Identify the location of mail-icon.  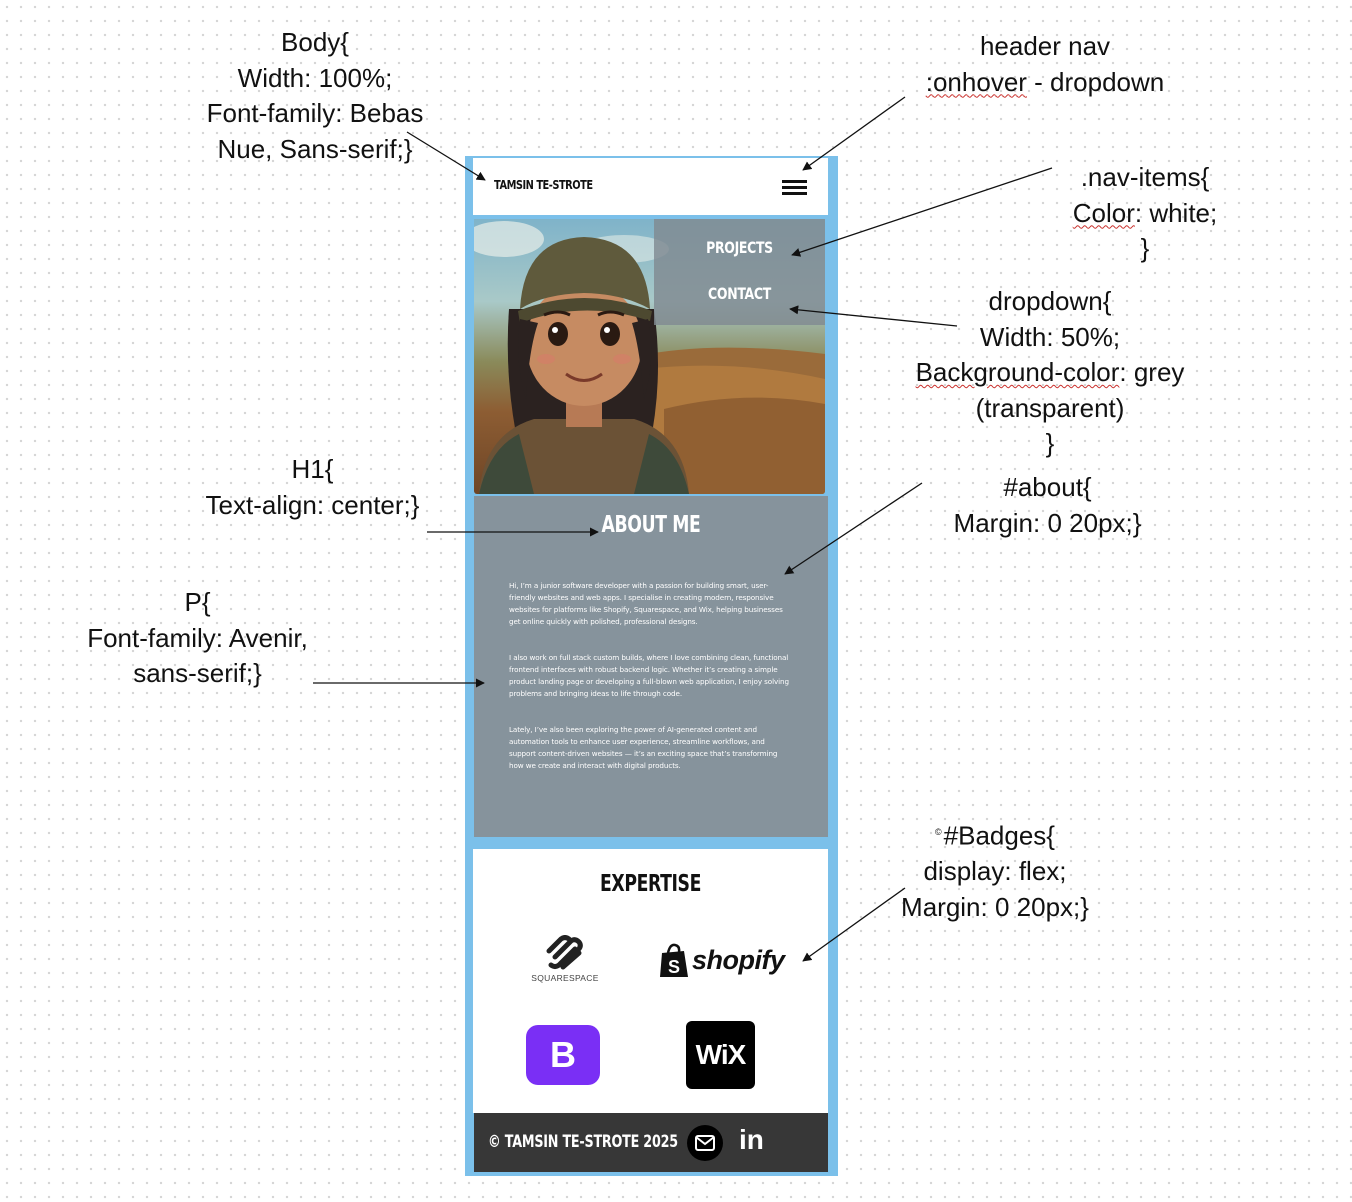
(705, 1143).